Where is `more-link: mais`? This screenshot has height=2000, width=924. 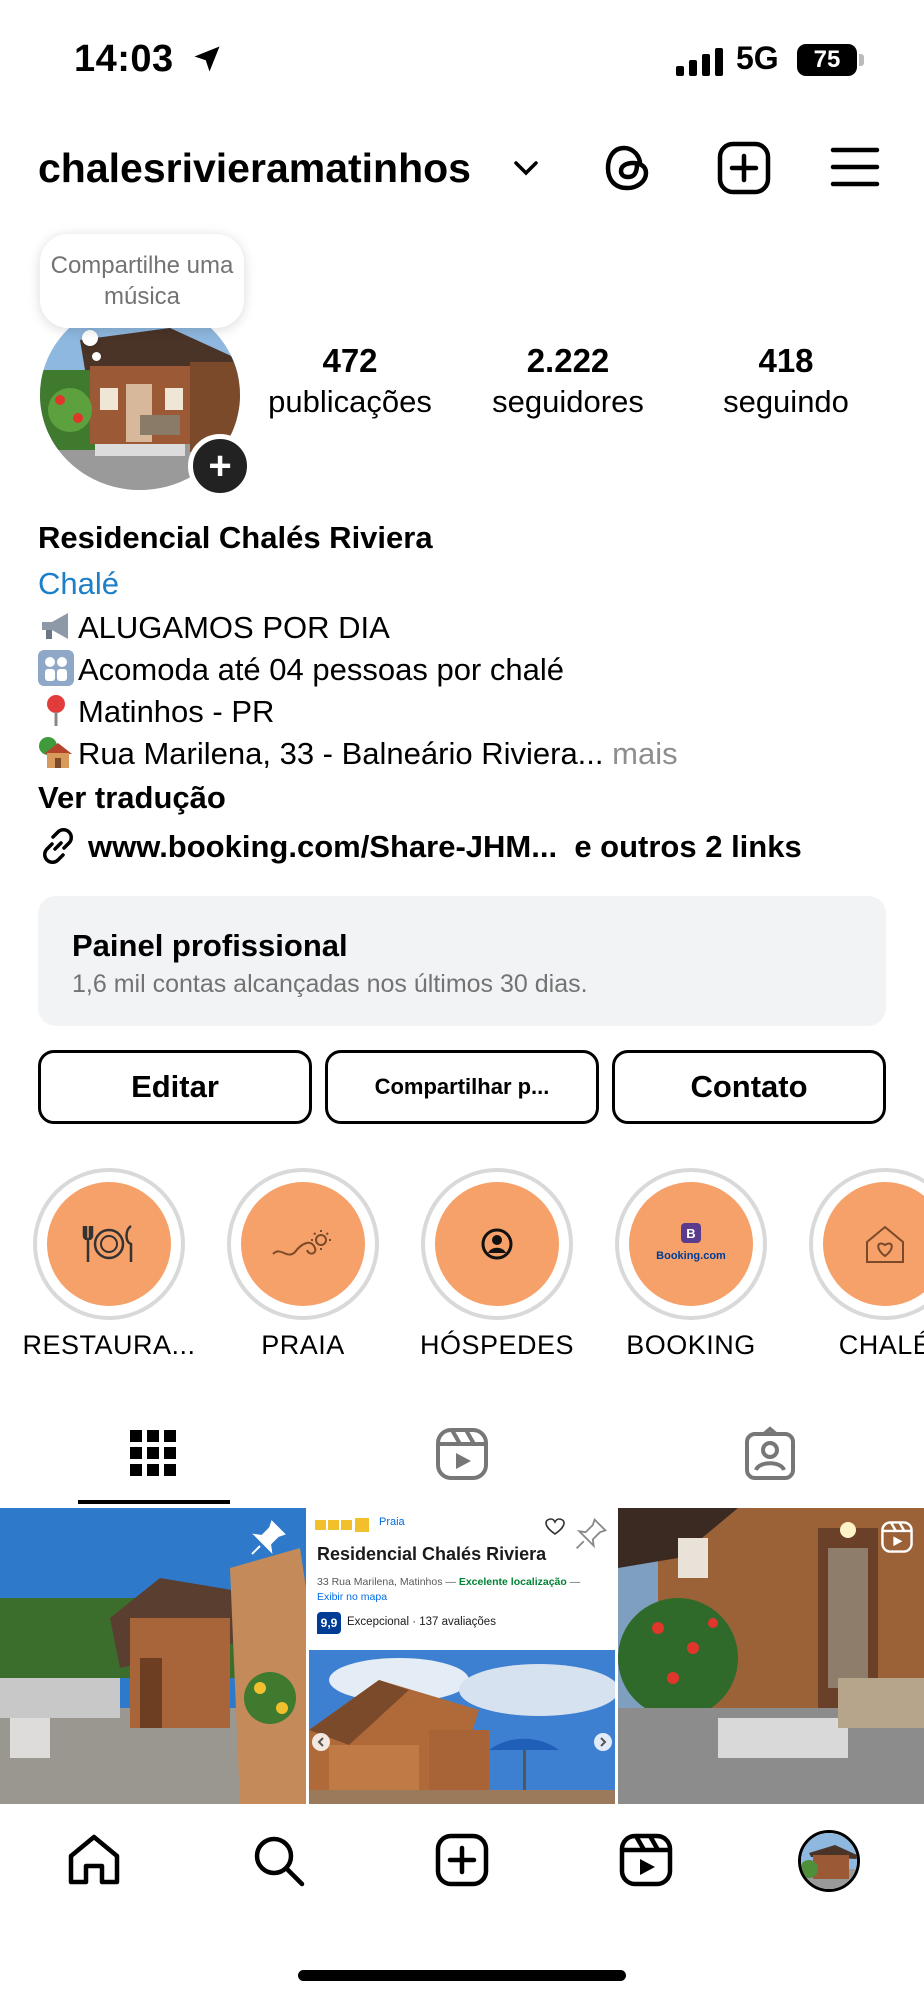 more-link: mais is located at coordinates (644, 753).